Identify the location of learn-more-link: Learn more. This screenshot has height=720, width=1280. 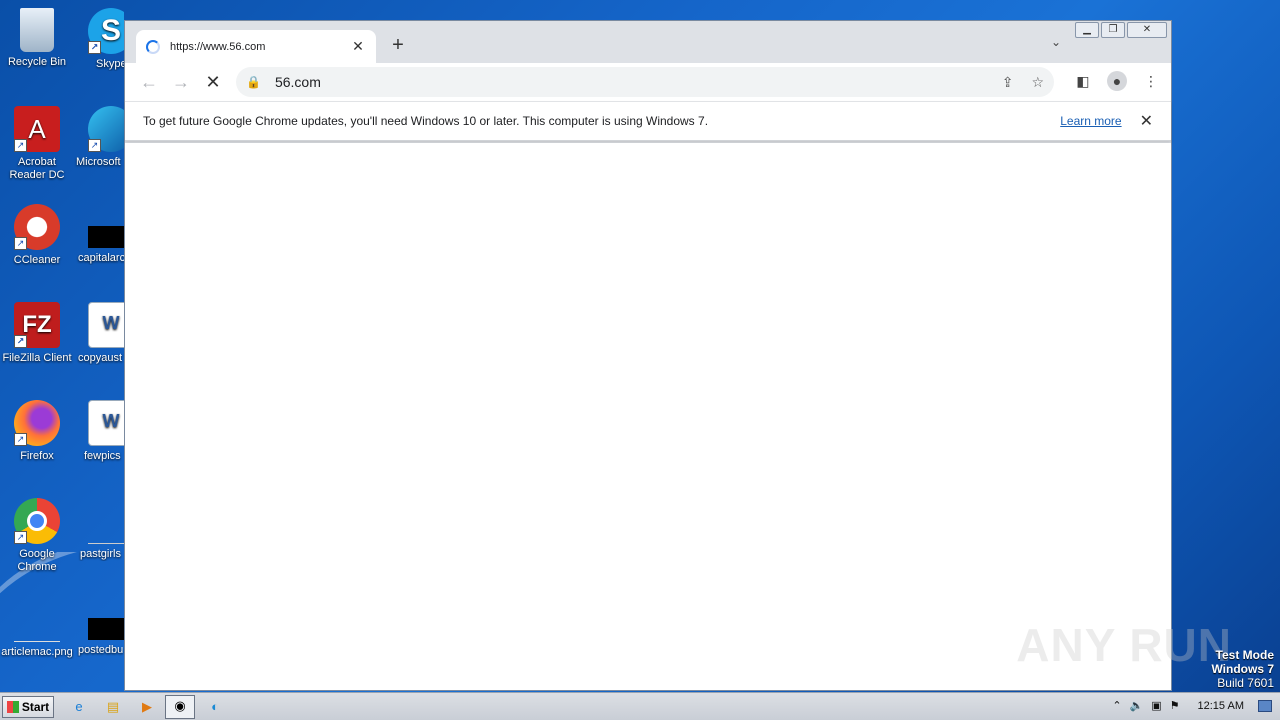
(1090, 121).